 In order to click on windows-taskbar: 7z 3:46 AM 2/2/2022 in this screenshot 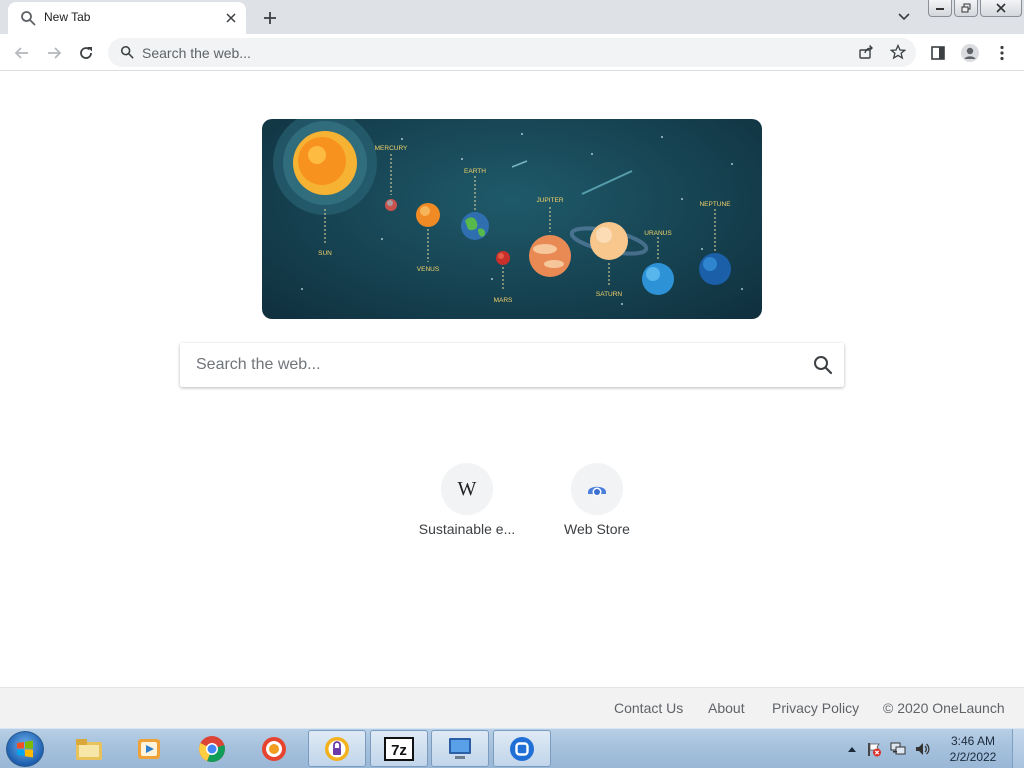, I will do `click(512, 748)`.